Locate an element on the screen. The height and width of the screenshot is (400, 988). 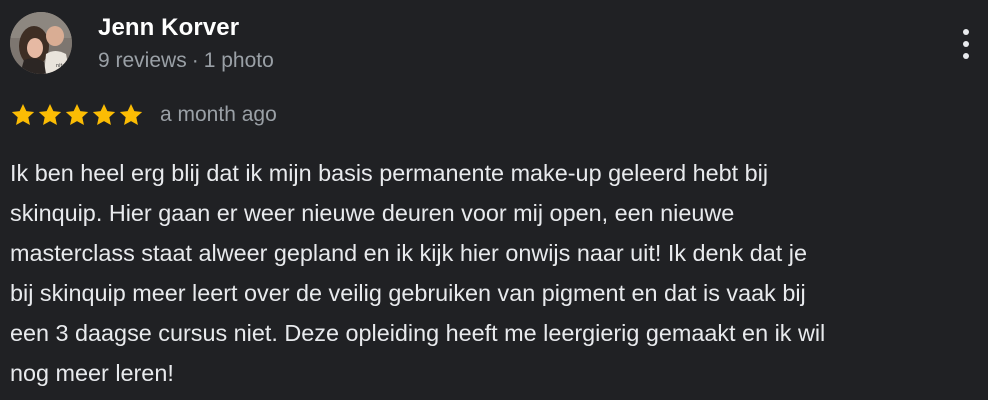
svg-text: nite is located at coordinates (61, 66).